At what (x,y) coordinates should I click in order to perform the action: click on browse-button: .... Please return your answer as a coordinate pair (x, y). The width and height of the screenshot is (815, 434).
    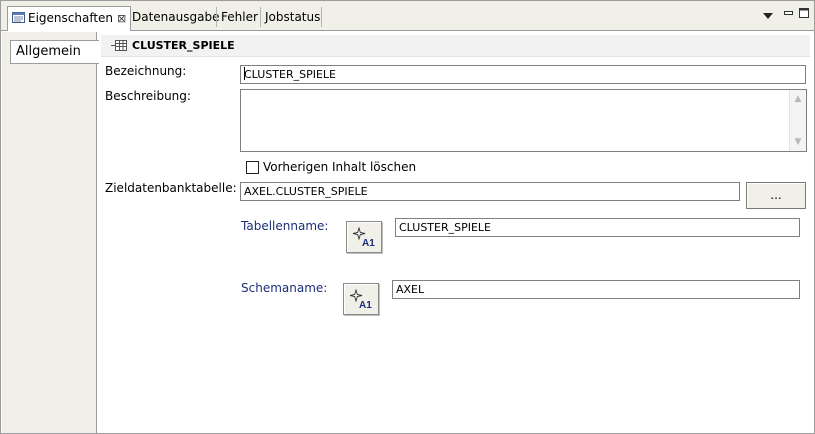
    Looking at the image, I should click on (776, 195).